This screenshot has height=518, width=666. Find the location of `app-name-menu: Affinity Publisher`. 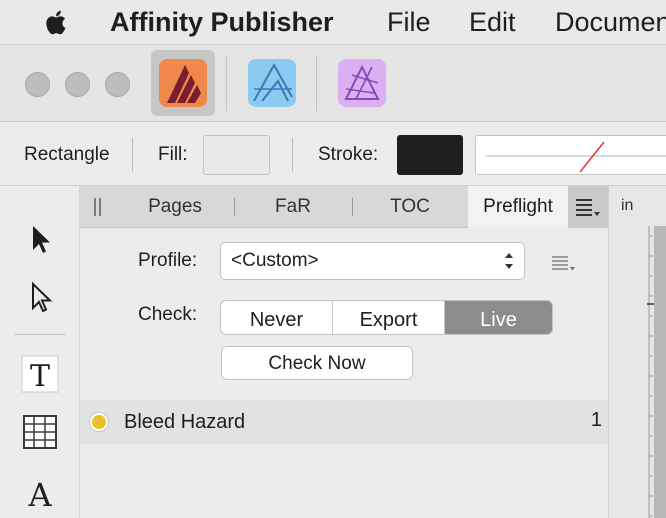

app-name-menu: Affinity Publisher is located at coordinates (222, 22).